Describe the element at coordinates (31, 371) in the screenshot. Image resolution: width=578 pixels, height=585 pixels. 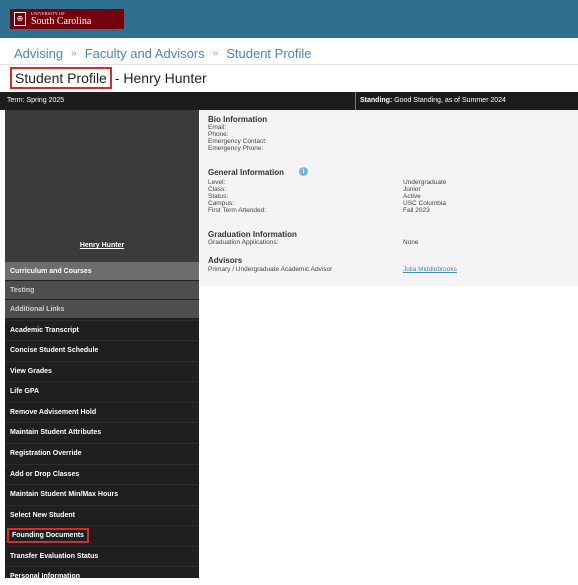
I see `link-label: View Grades` at that location.